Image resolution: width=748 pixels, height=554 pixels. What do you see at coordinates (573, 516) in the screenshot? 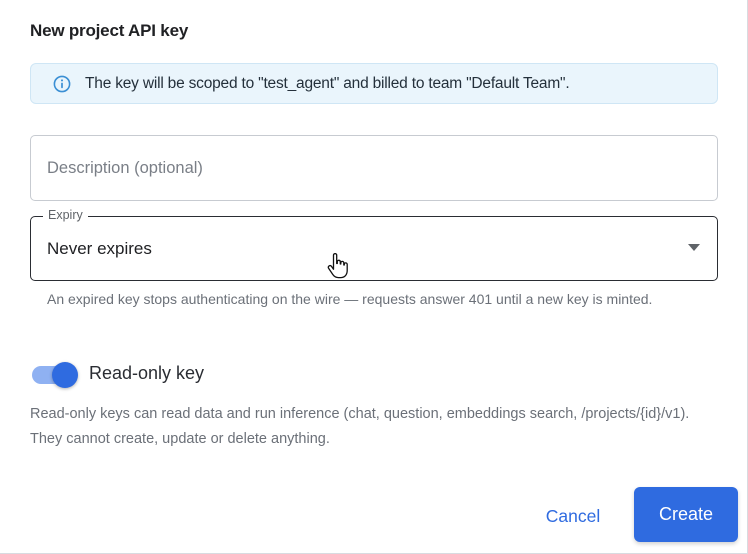
I see `cancel-button: Cancel` at bounding box center [573, 516].